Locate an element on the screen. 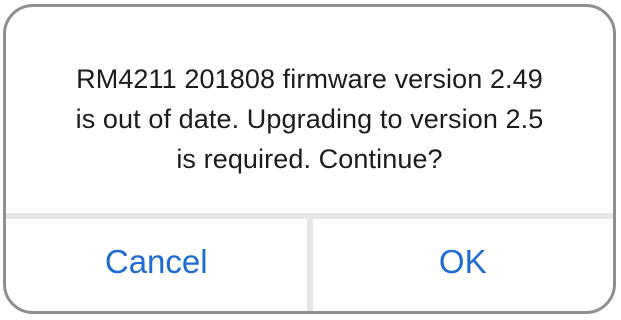 Image resolution: width=621 pixels, height=320 pixels. alert-message-line-3: is required. Continue? is located at coordinates (309, 159).